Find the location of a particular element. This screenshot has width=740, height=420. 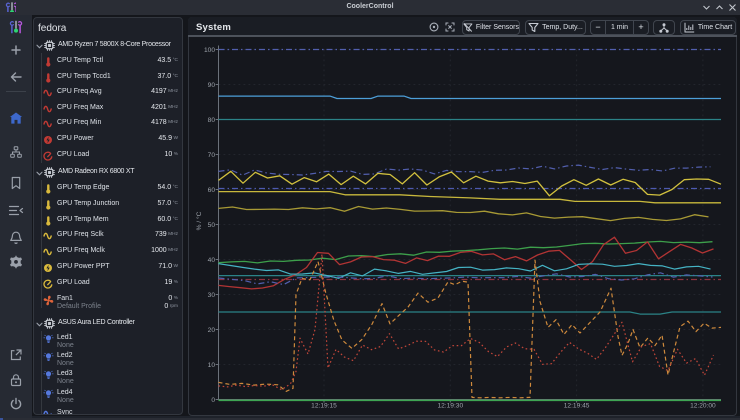

svg-text: 30 is located at coordinates (212, 295).